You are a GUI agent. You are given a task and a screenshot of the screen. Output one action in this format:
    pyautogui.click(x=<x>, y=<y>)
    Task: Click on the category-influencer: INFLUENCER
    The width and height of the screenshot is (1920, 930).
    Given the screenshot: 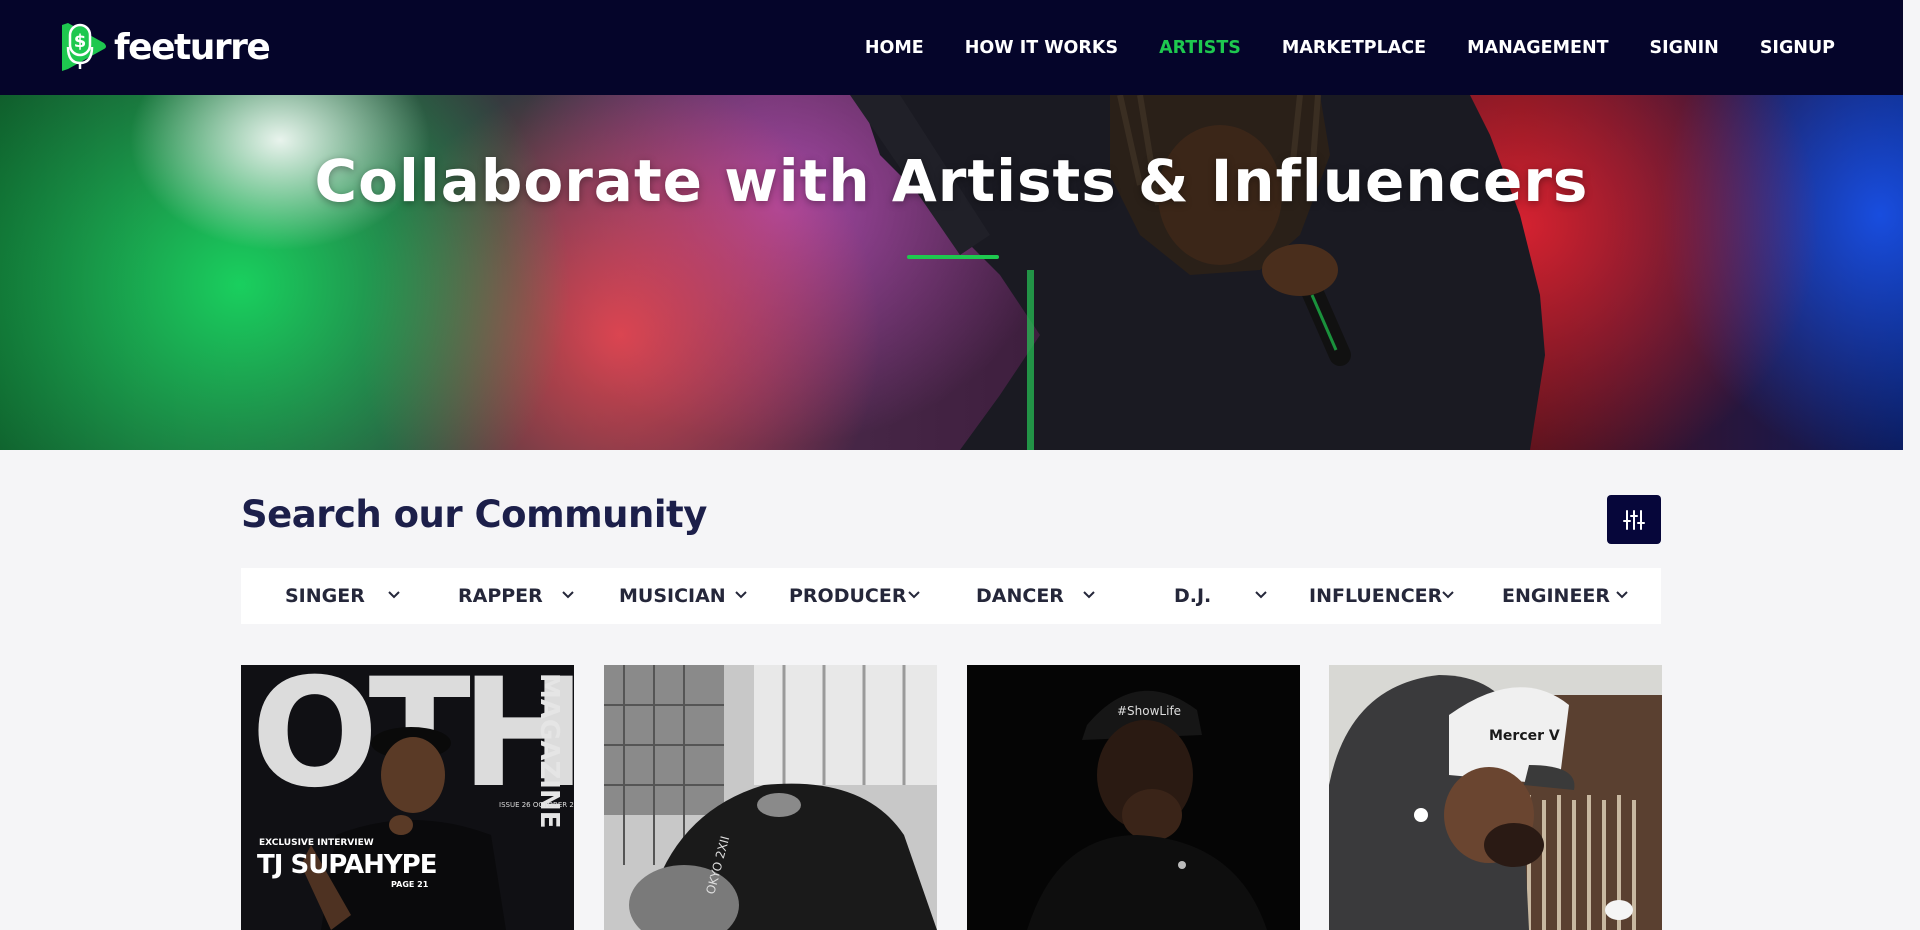 What is the action you would take?
    pyautogui.click(x=1375, y=596)
    